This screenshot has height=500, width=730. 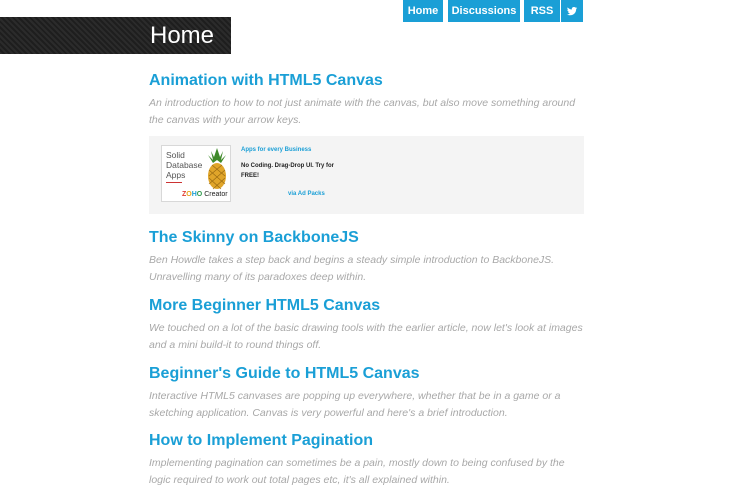 What do you see at coordinates (542, 11) in the screenshot?
I see `nav-rss-button: RSS` at bounding box center [542, 11].